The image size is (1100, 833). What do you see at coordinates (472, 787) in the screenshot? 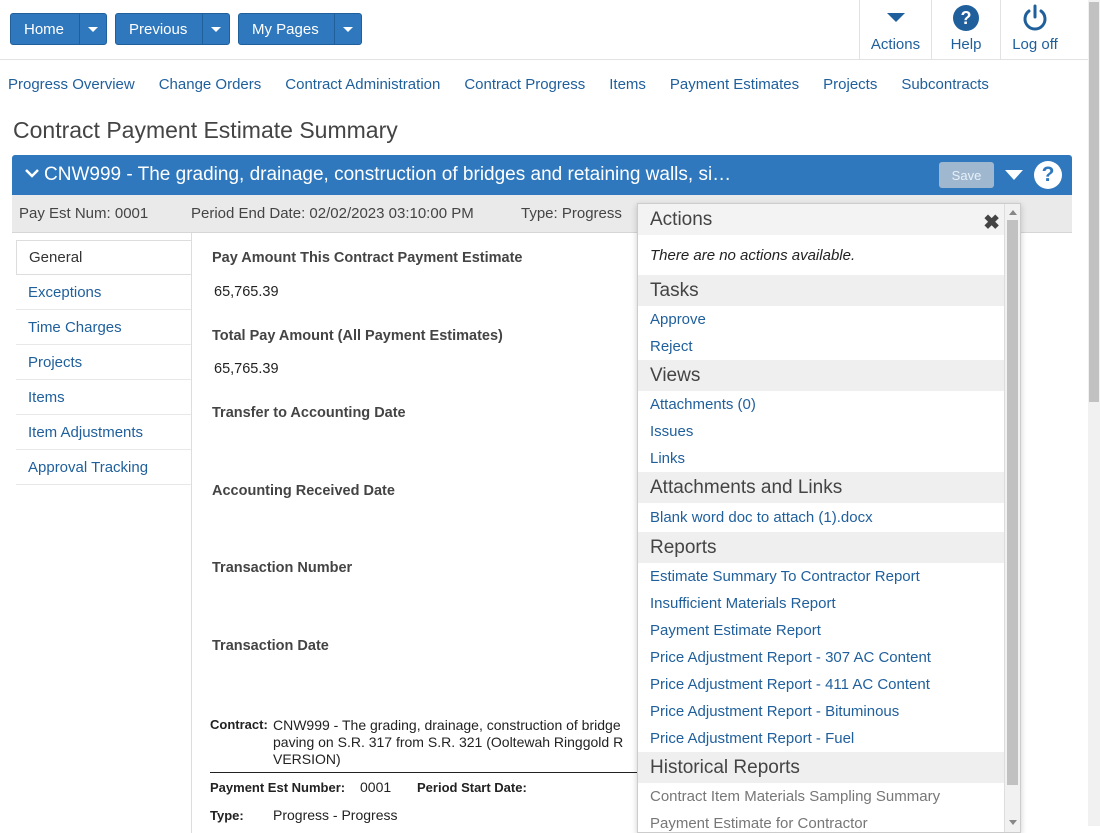
I see `period-start-label: Period Start Date:` at bounding box center [472, 787].